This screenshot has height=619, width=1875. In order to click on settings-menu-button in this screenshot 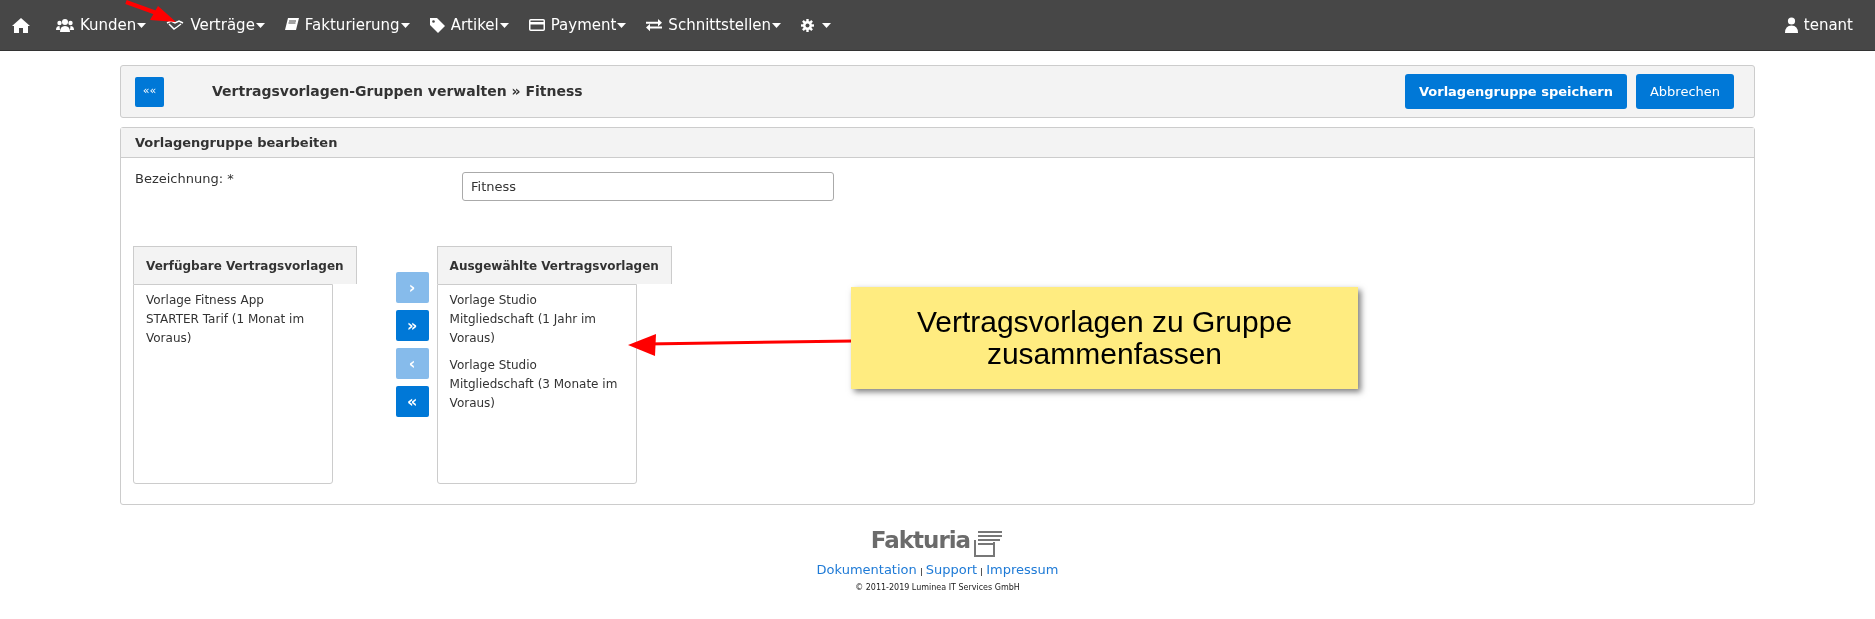, I will do `click(816, 25)`.